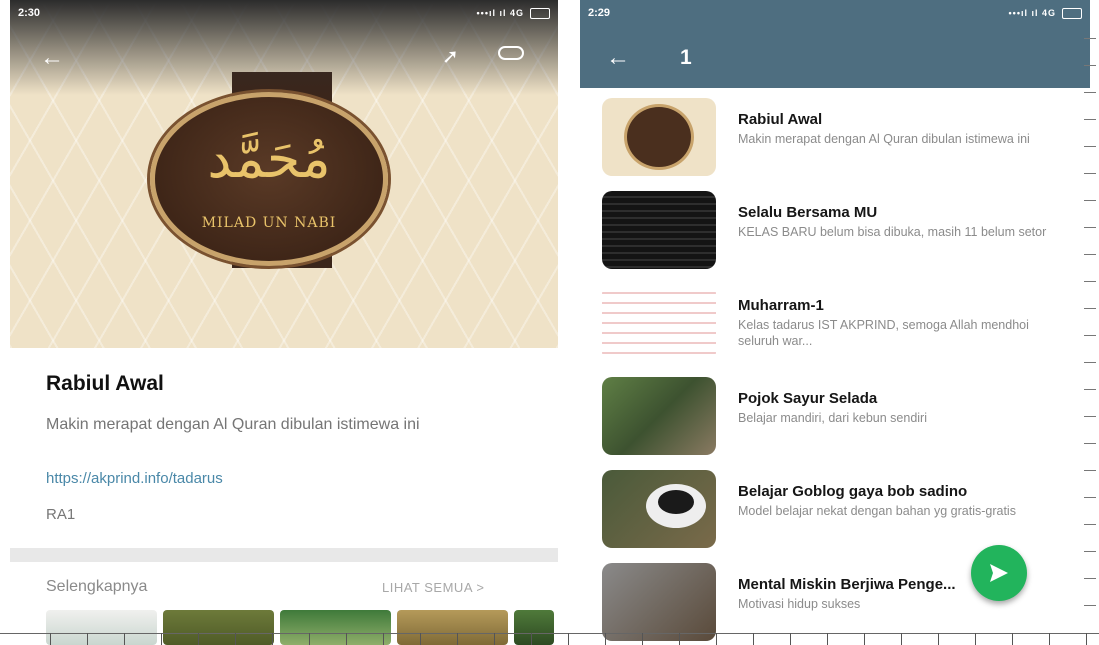 This screenshot has height=645, width=1099. Describe the element at coordinates (269, 158) in the screenshot. I see `medal-arabic-text: مُحَمَّد` at that location.